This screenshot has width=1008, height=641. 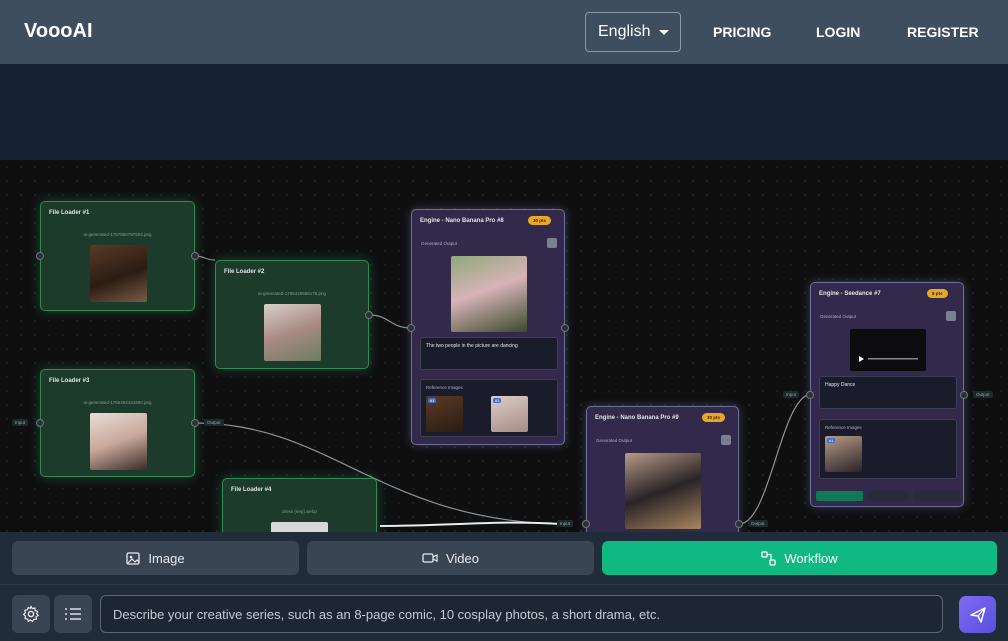 I want to click on tab-image: Image, so click(x=155, y=558).